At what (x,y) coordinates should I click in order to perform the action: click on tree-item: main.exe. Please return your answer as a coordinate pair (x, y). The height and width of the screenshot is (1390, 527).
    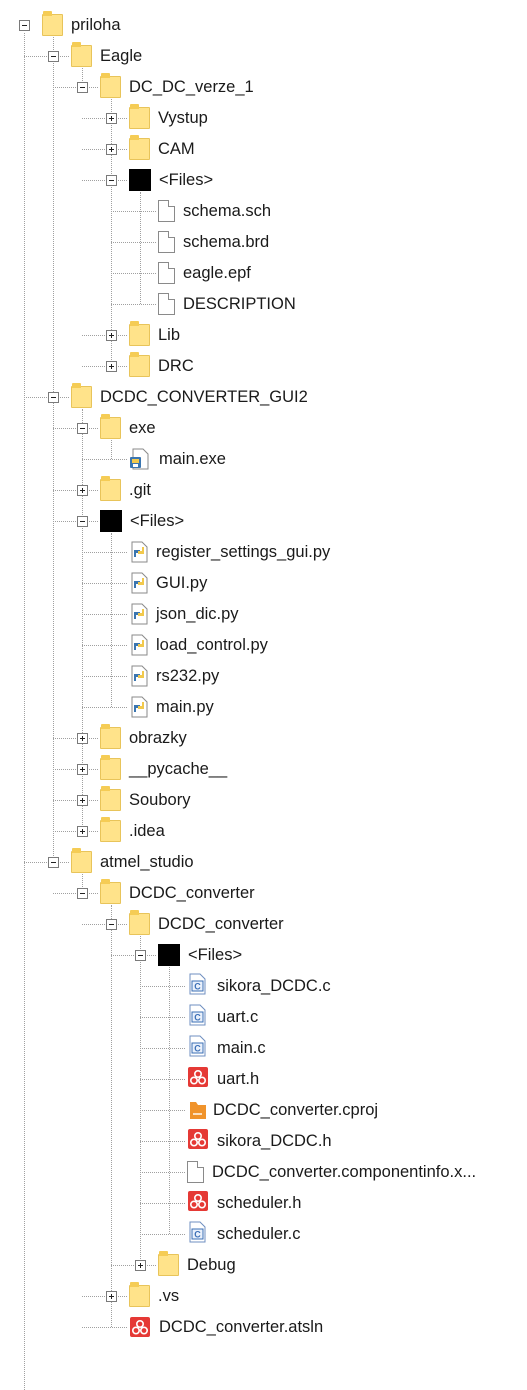
    Looking at the image, I should click on (177, 459).